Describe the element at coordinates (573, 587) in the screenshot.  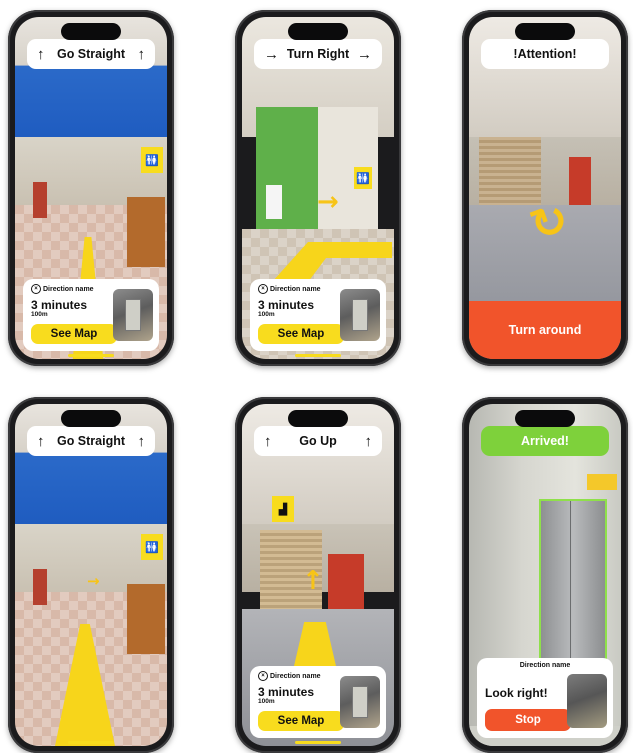
I see `elevator-door` at that location.